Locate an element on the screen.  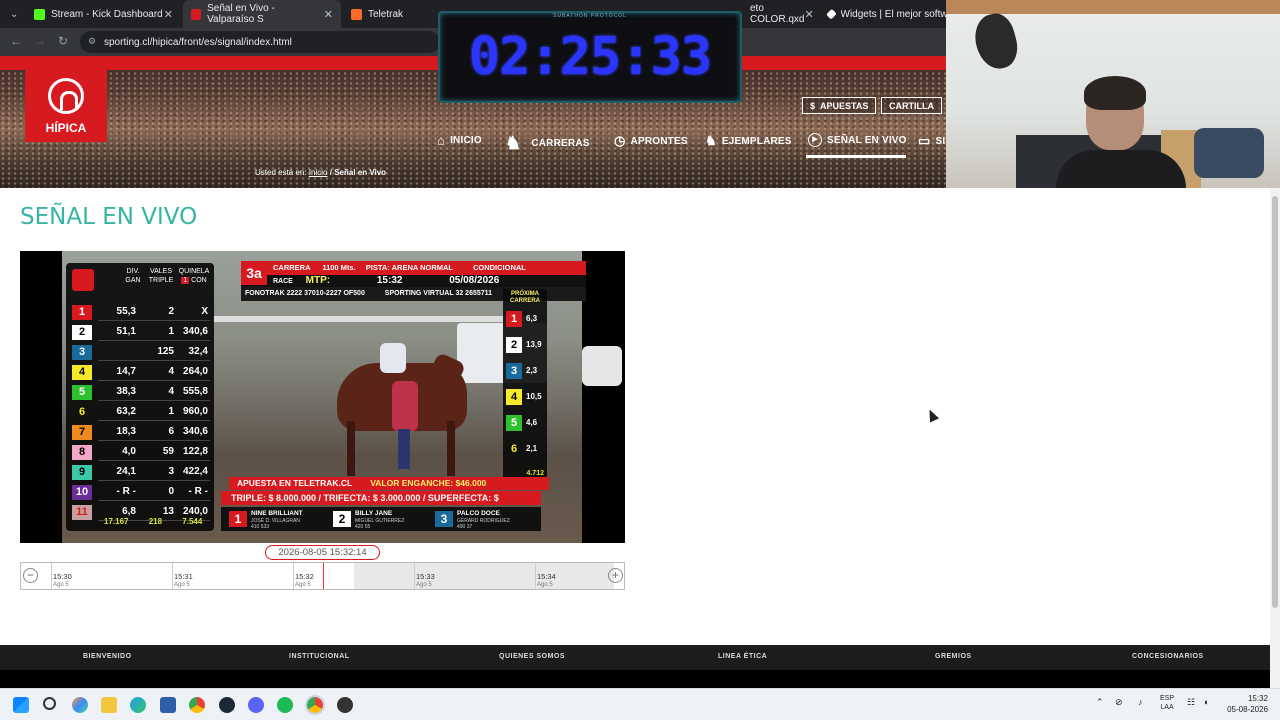
steam-icon is located at coordinates (227, 705).